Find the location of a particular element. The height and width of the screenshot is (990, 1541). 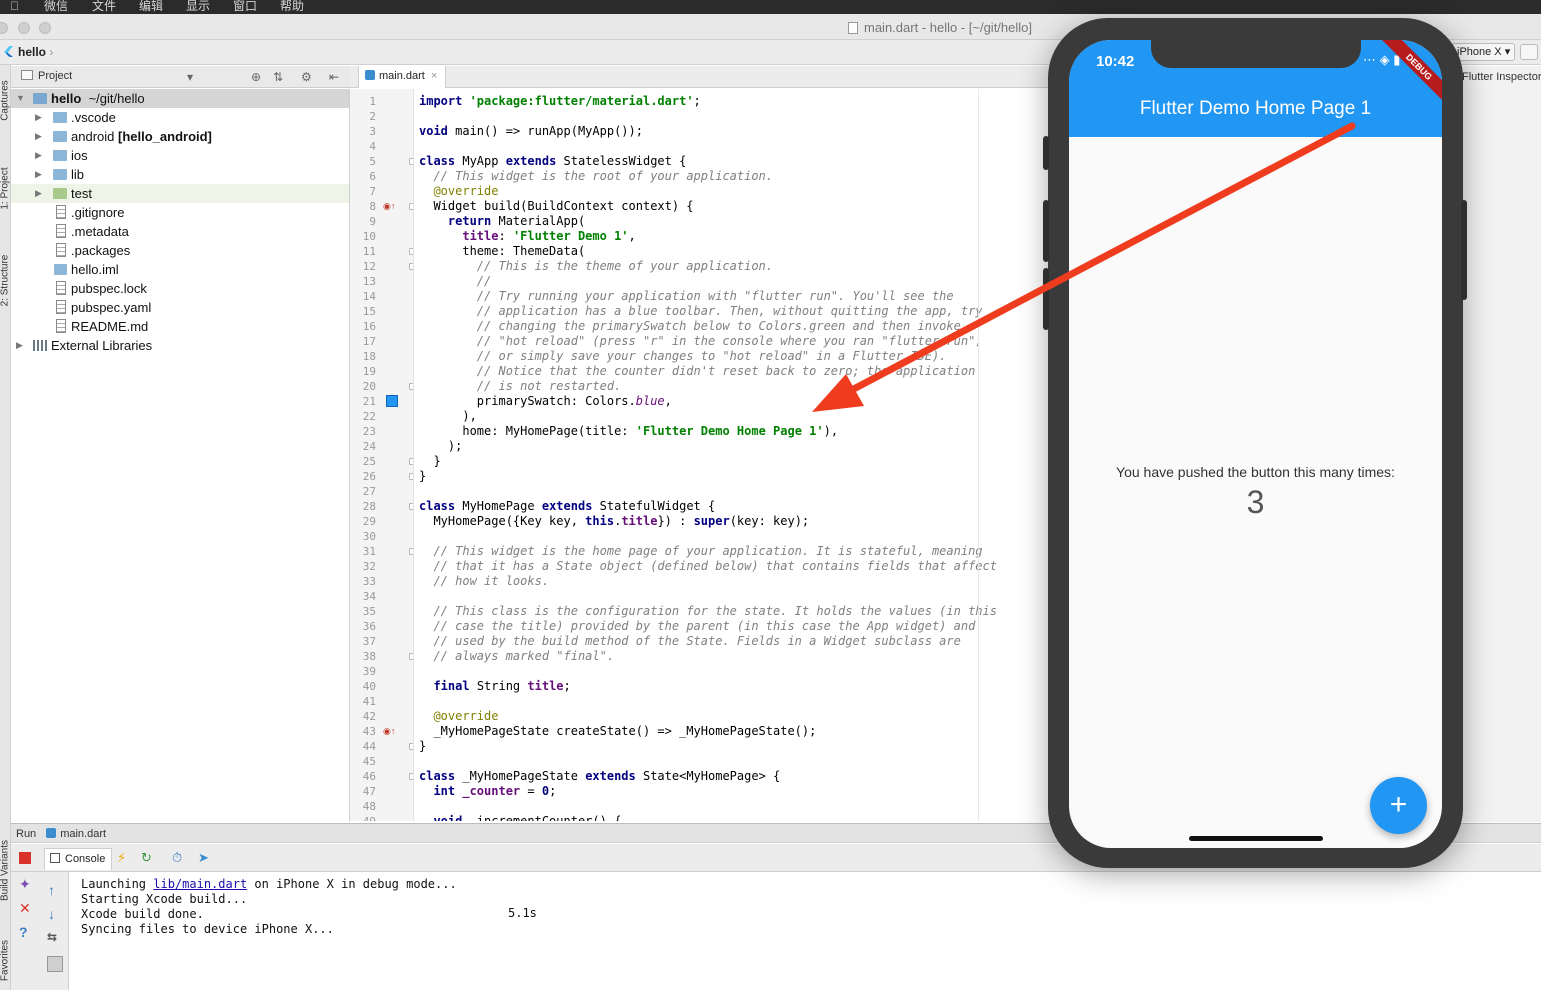

tab-console: Console is located at coordinates (78, 859).